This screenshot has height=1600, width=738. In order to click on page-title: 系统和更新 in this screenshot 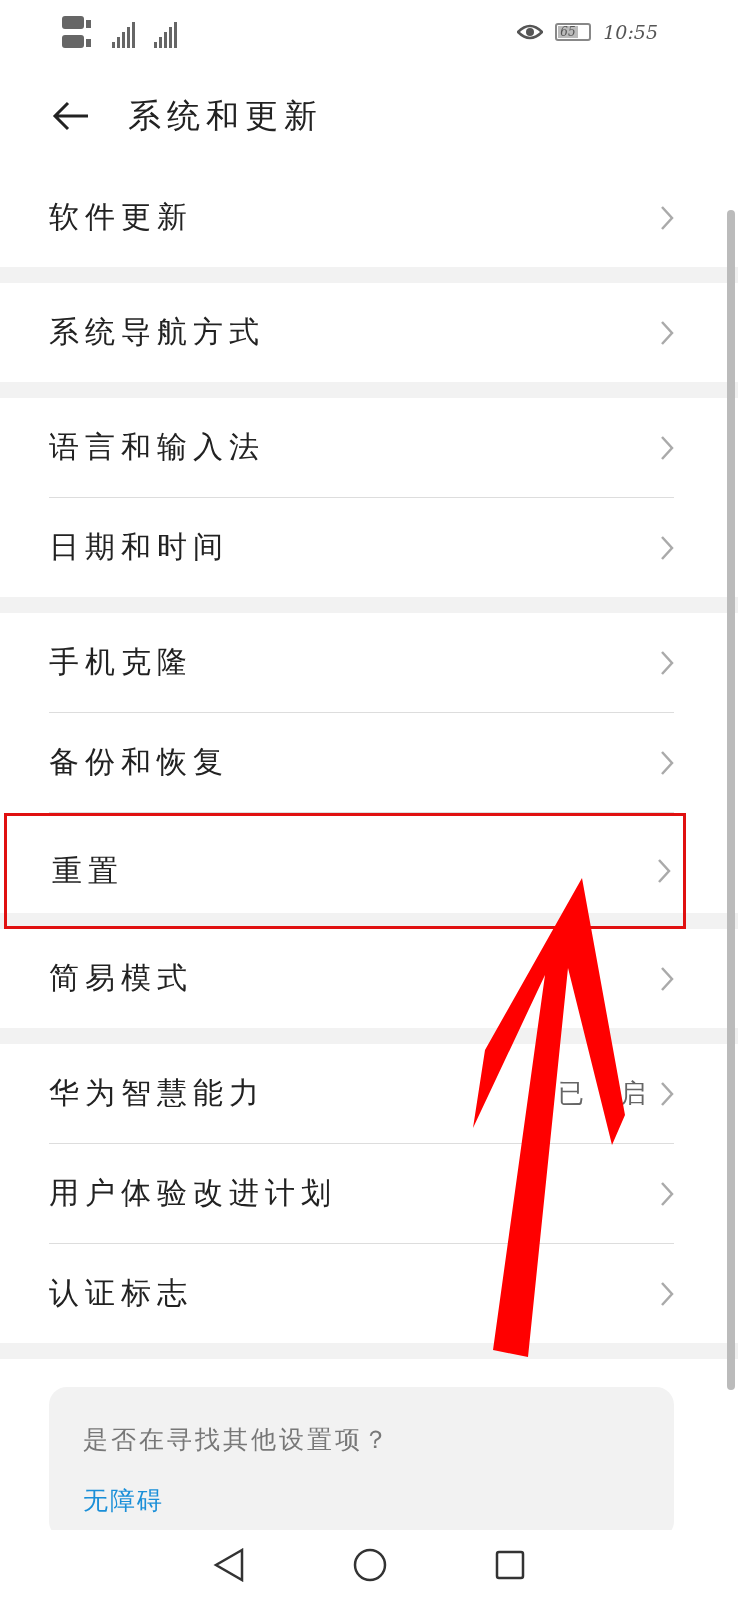, I will do `click(225, 115)`.